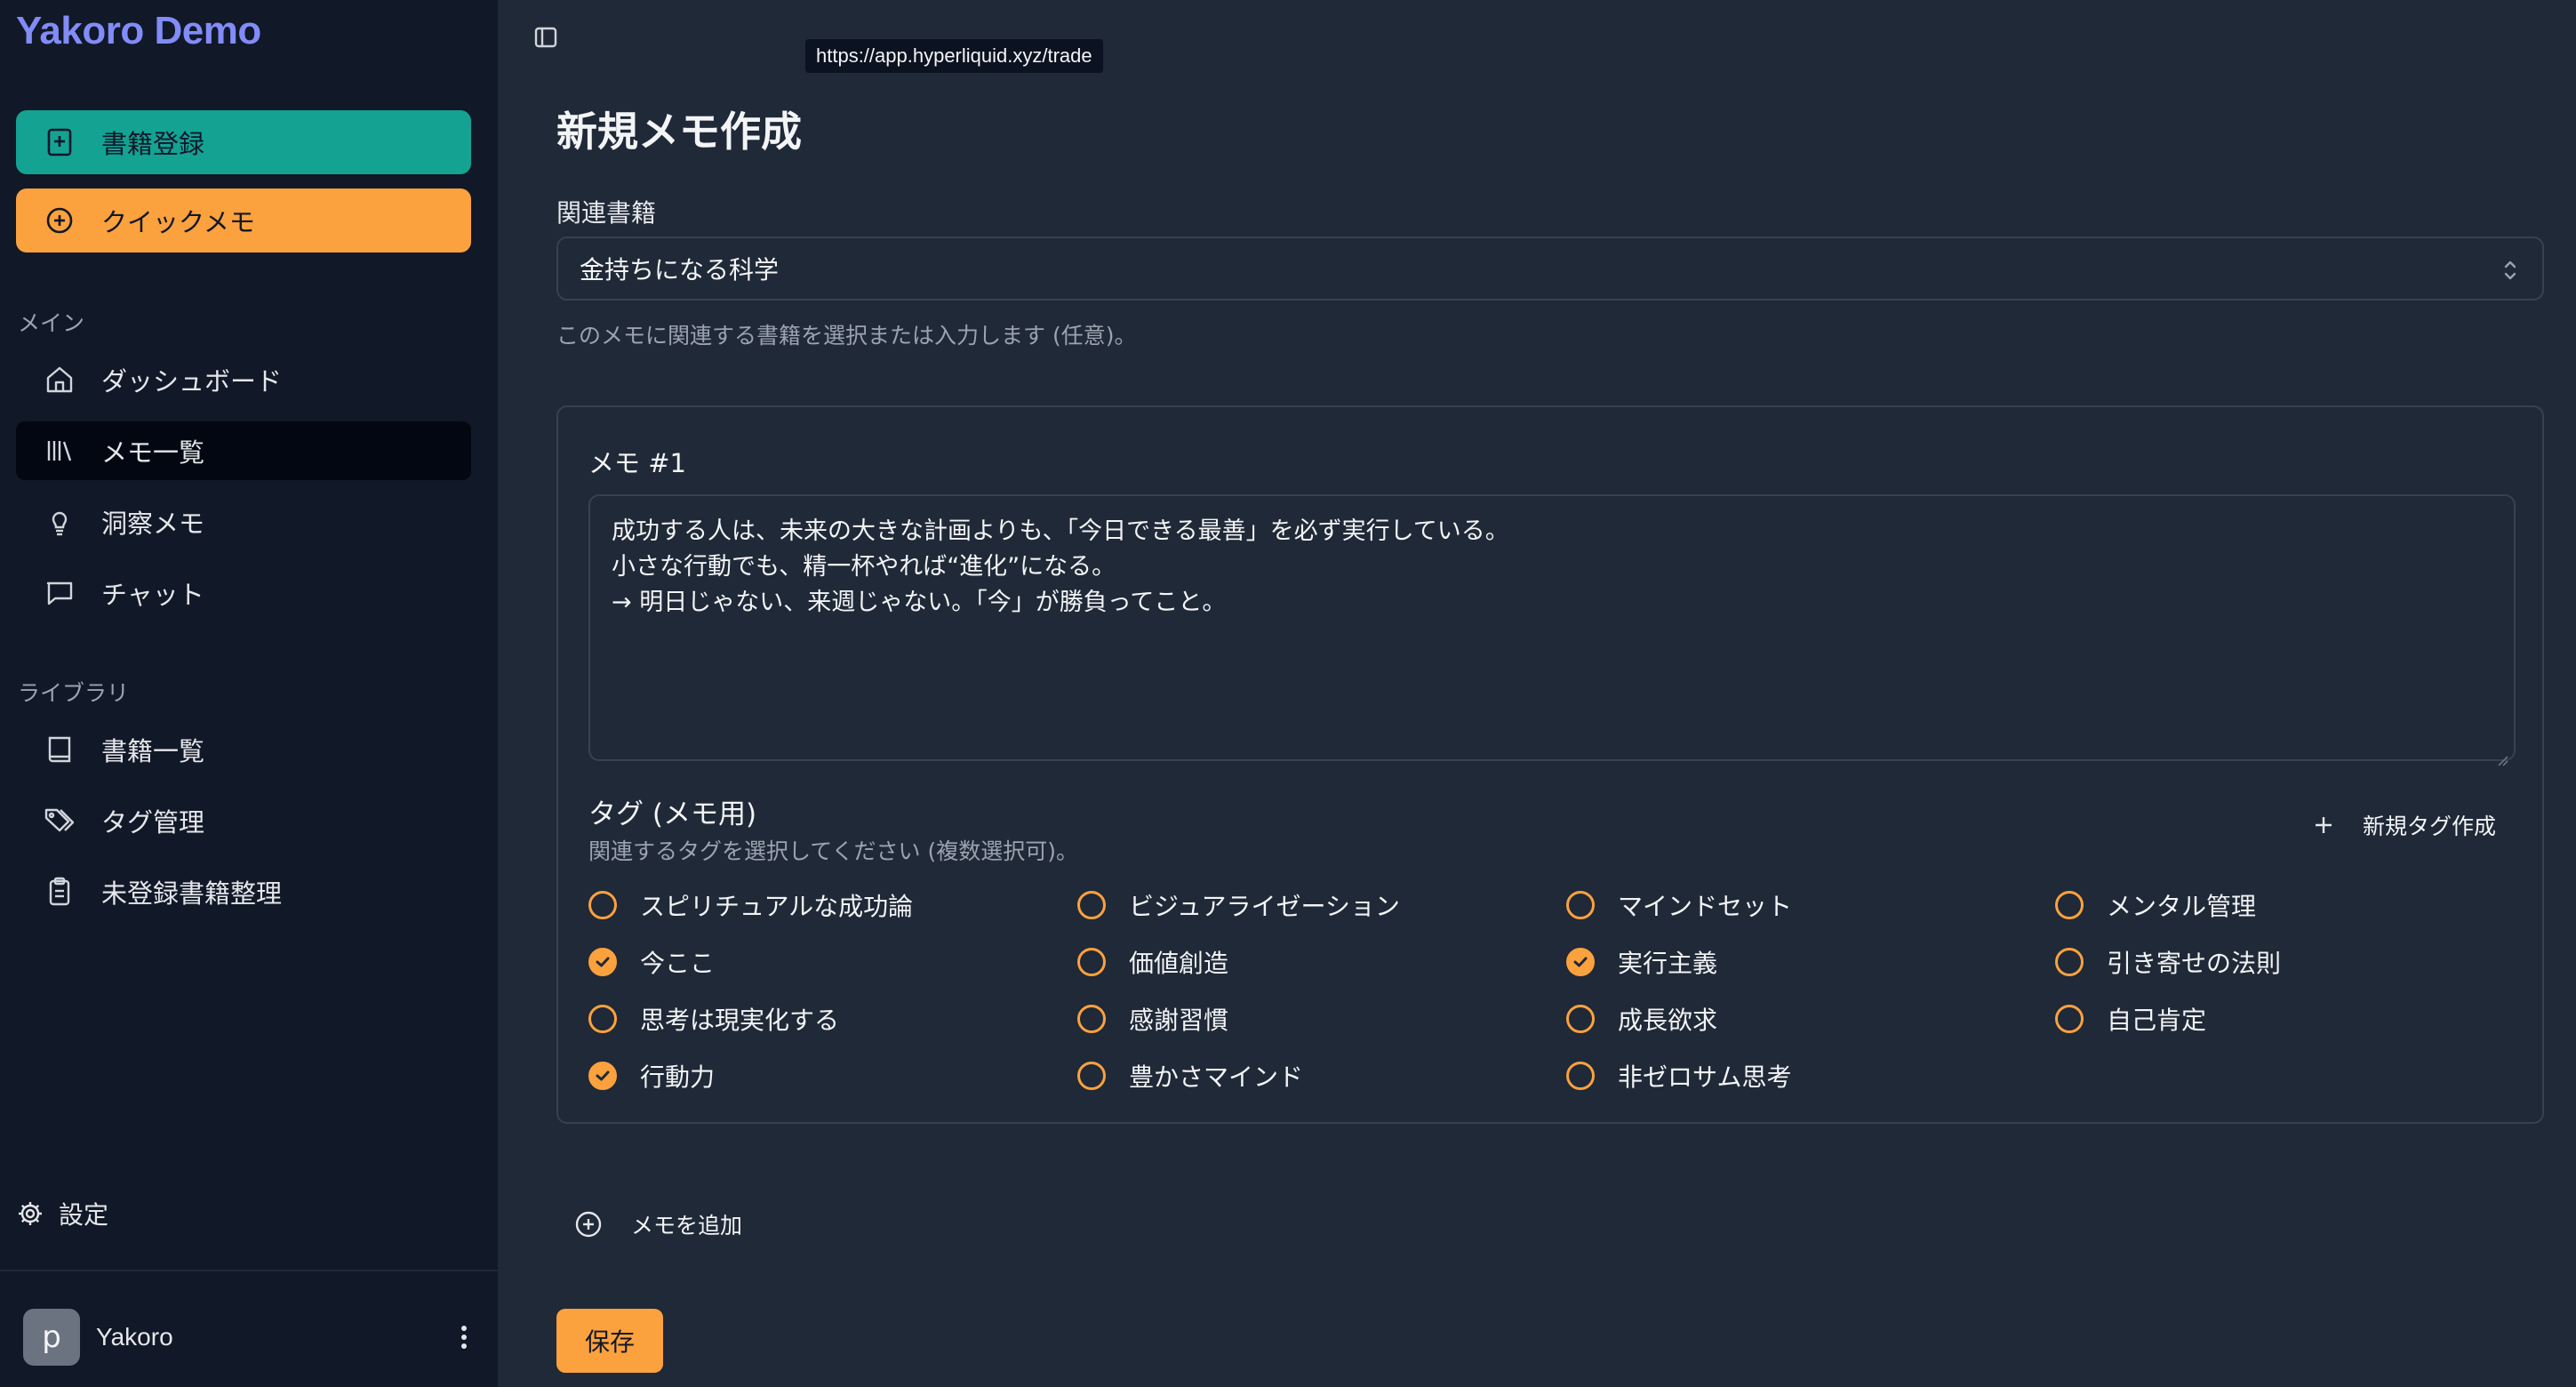  I want to click on tag-label: 自己肯定, so click(2157, 1020).